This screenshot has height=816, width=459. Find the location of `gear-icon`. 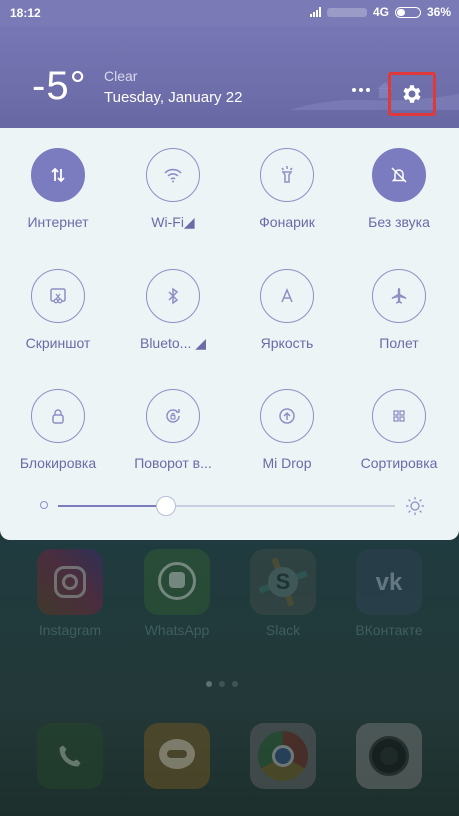

gear-icon is located at coordinates (412, 94).